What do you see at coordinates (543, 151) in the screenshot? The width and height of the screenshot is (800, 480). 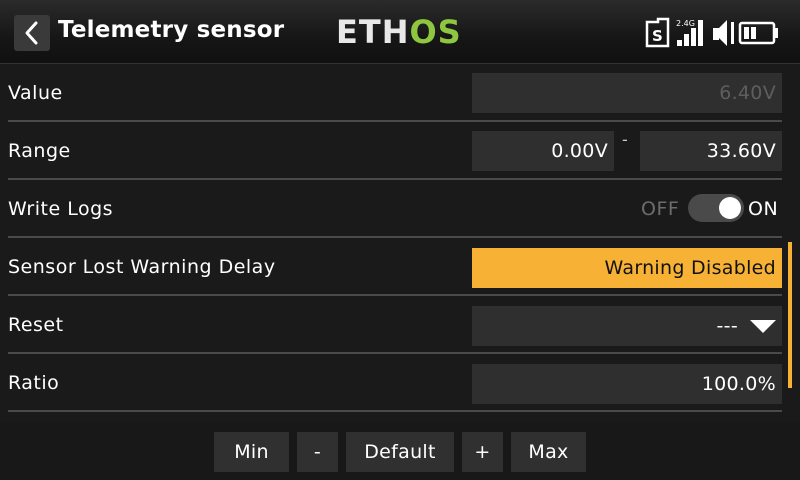 I see `range-min-field: 0.00V` at bounding box center [543, 151].